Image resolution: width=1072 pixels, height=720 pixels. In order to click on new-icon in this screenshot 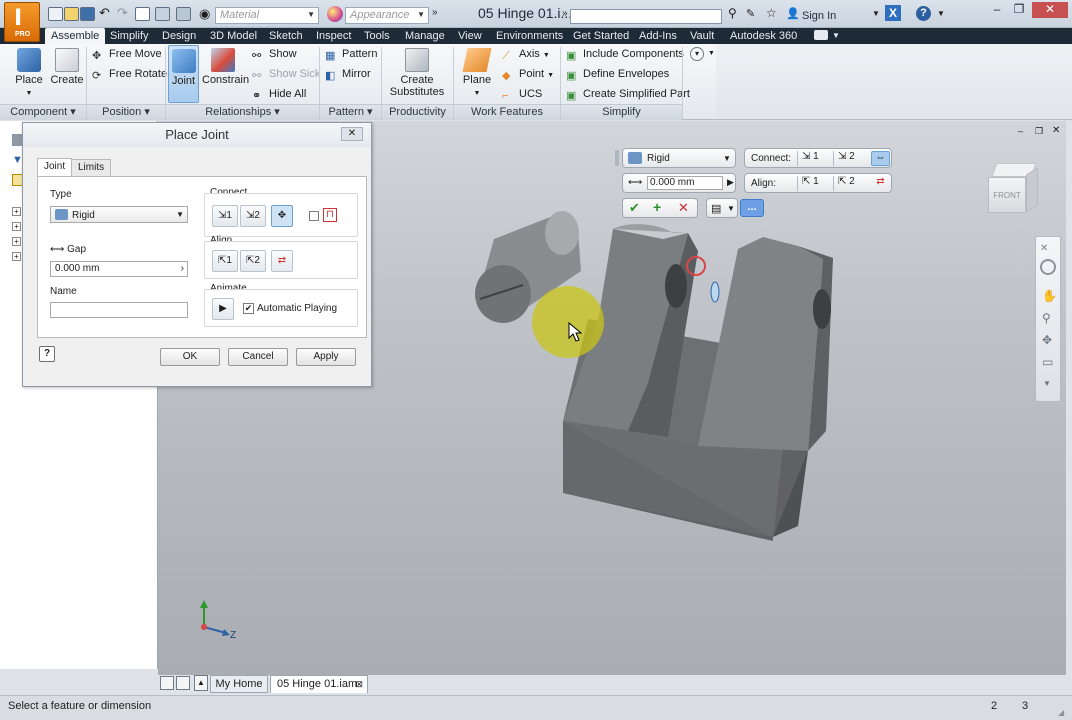, I will do `click(55, 14)`.